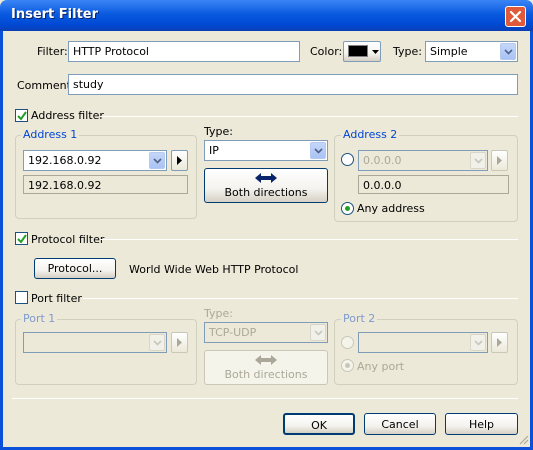 Image resolution: width=533 pixels, height=450 pixels. I want to click on address2-select-arrow, so click(478, 160).